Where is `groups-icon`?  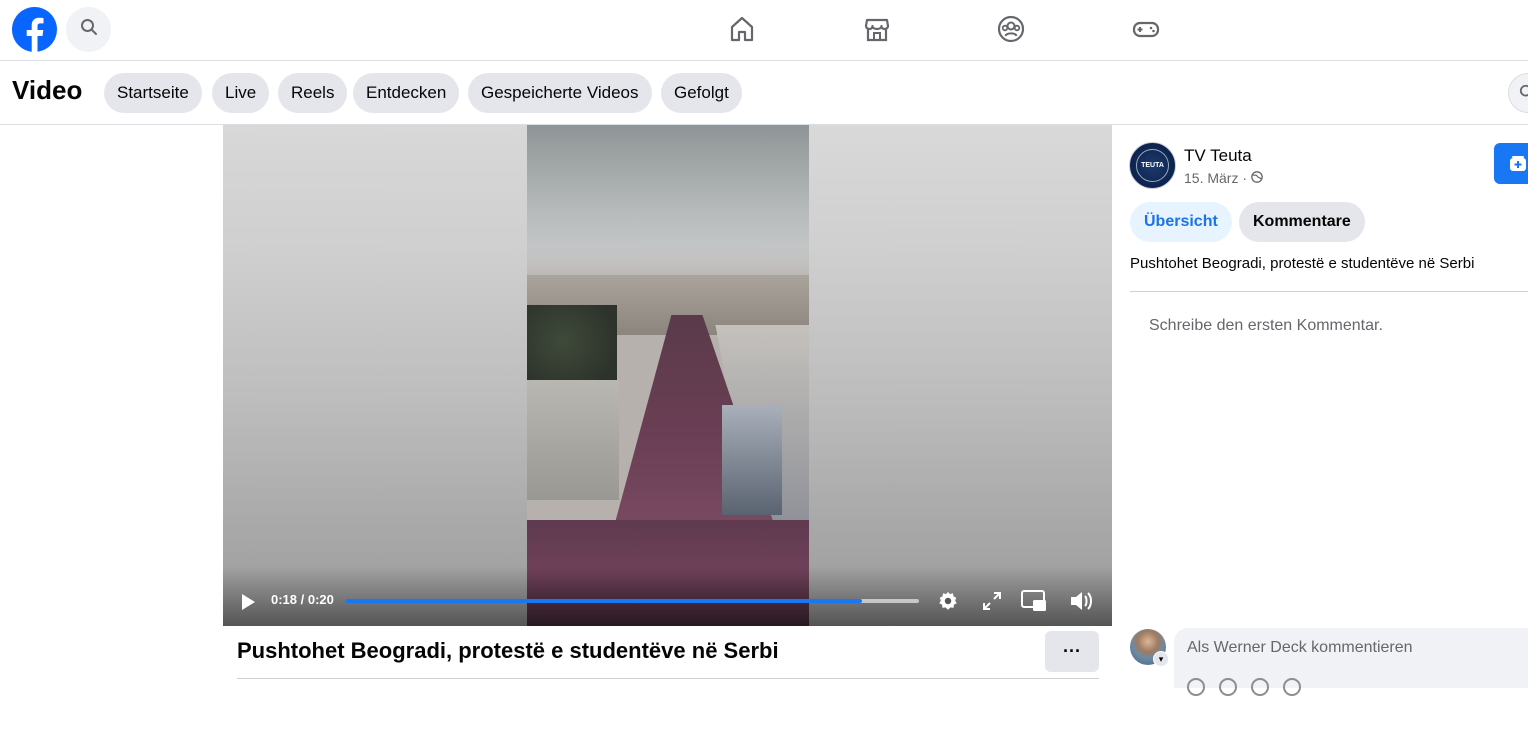
groups-icon is located at coordinates (1011, 29).